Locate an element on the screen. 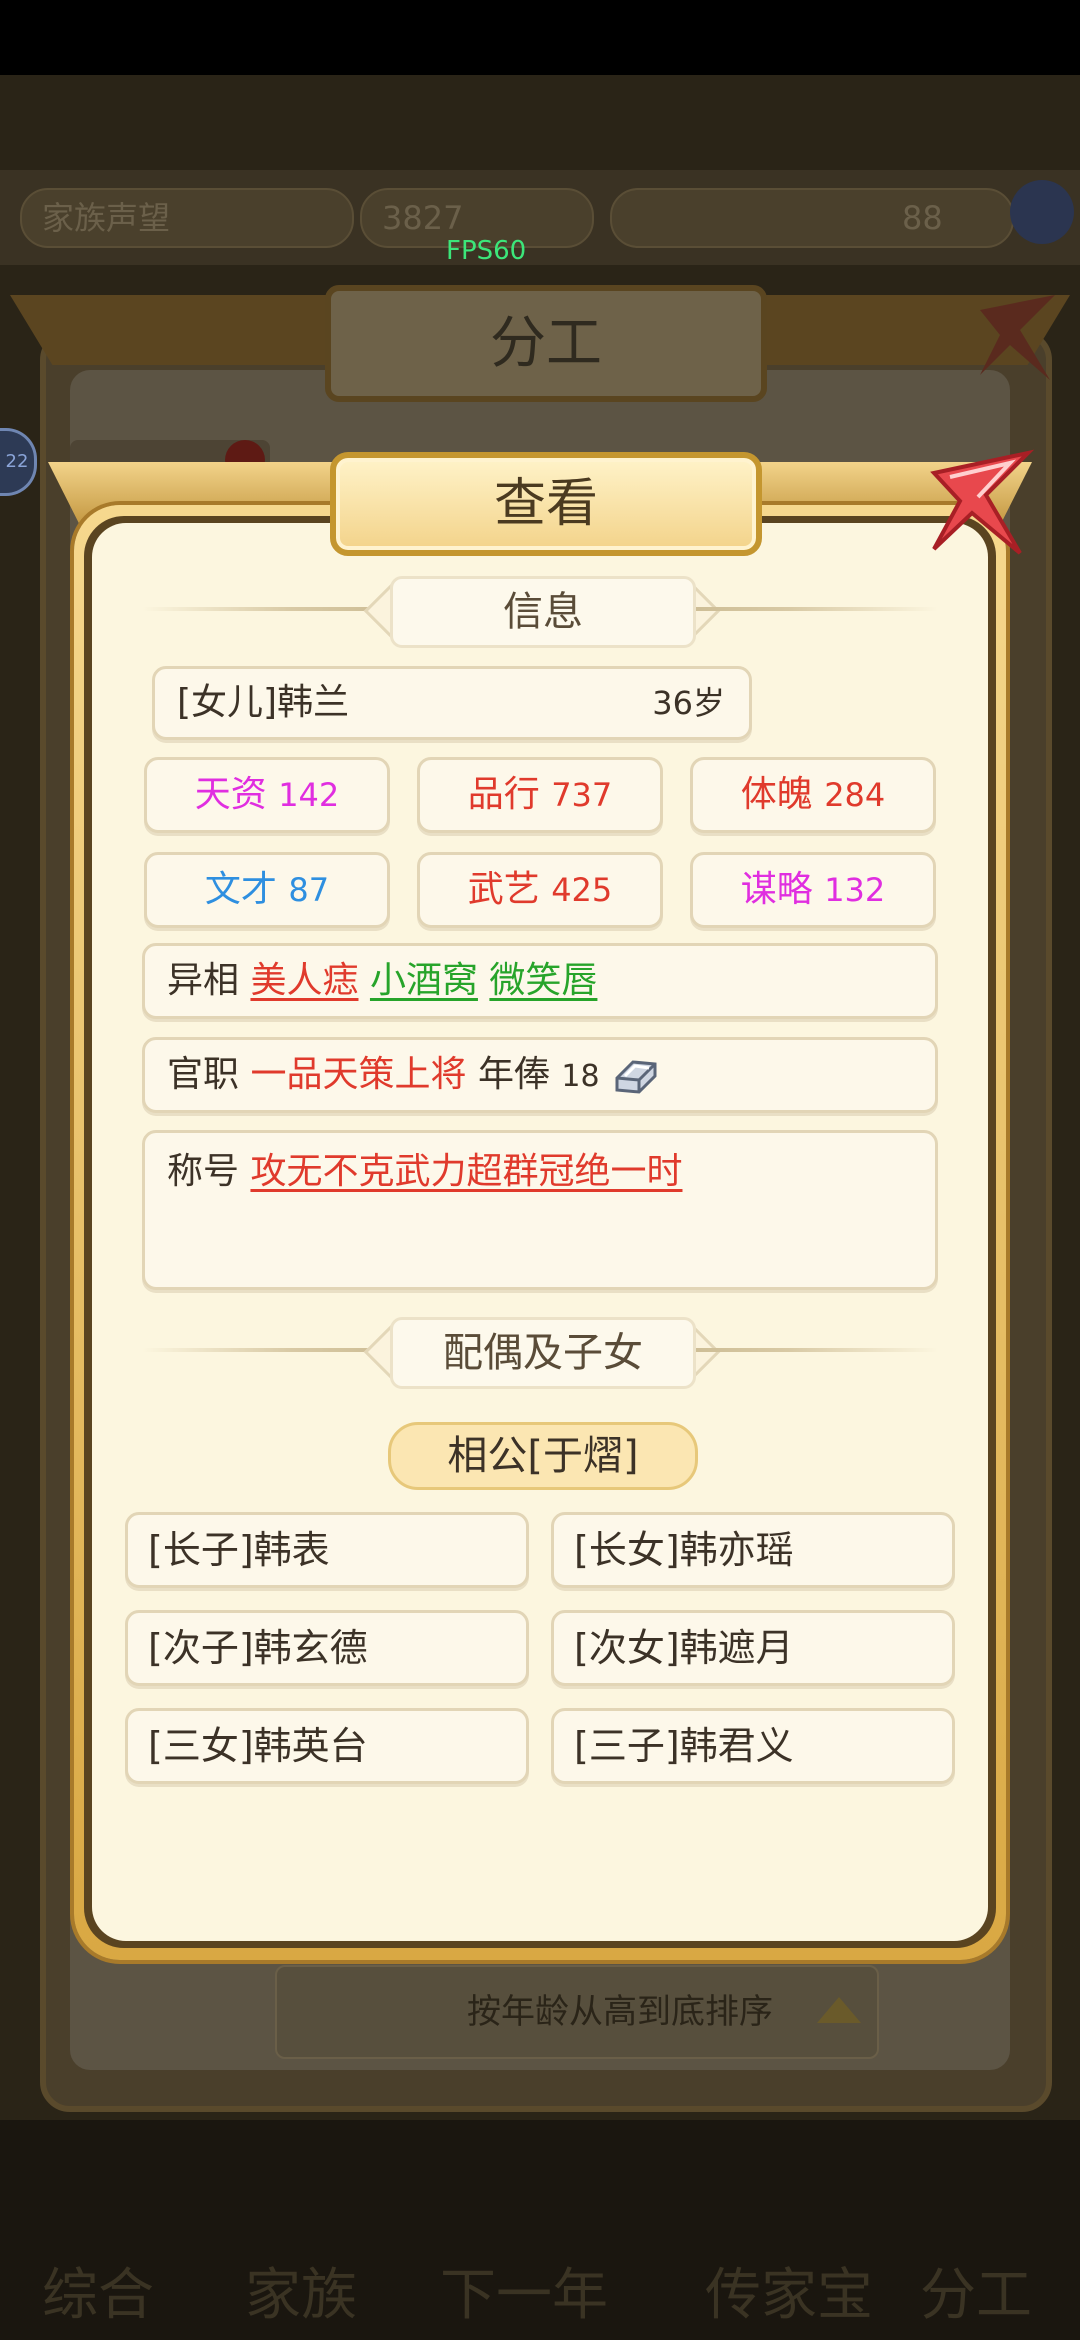 This screenshot has width=1080, height=2340. background-nav-family: 家族 is located at coordinates (301, 2295).